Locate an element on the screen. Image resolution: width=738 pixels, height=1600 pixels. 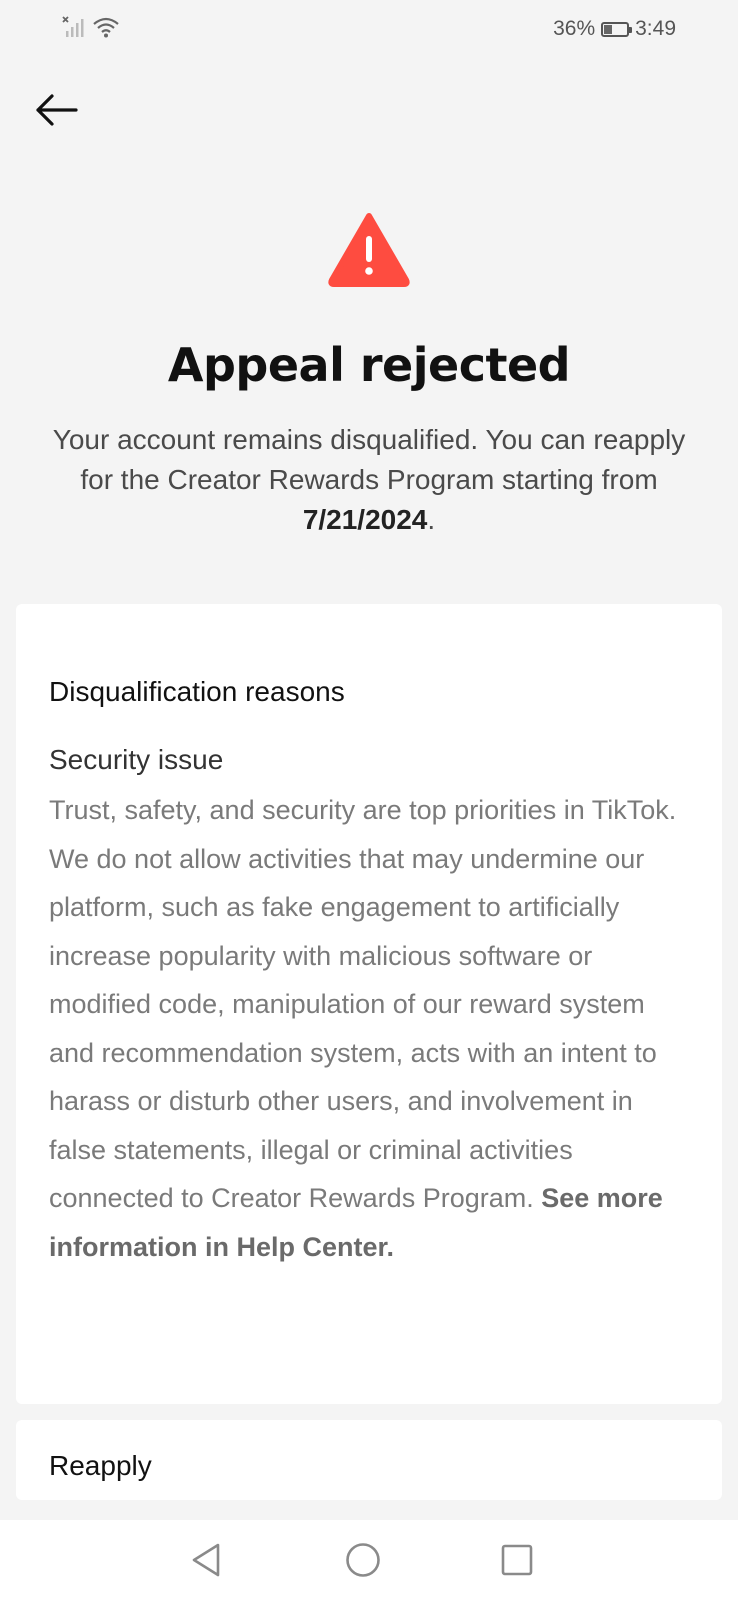
recents-square-icon is located at coordinates (517, 1560).